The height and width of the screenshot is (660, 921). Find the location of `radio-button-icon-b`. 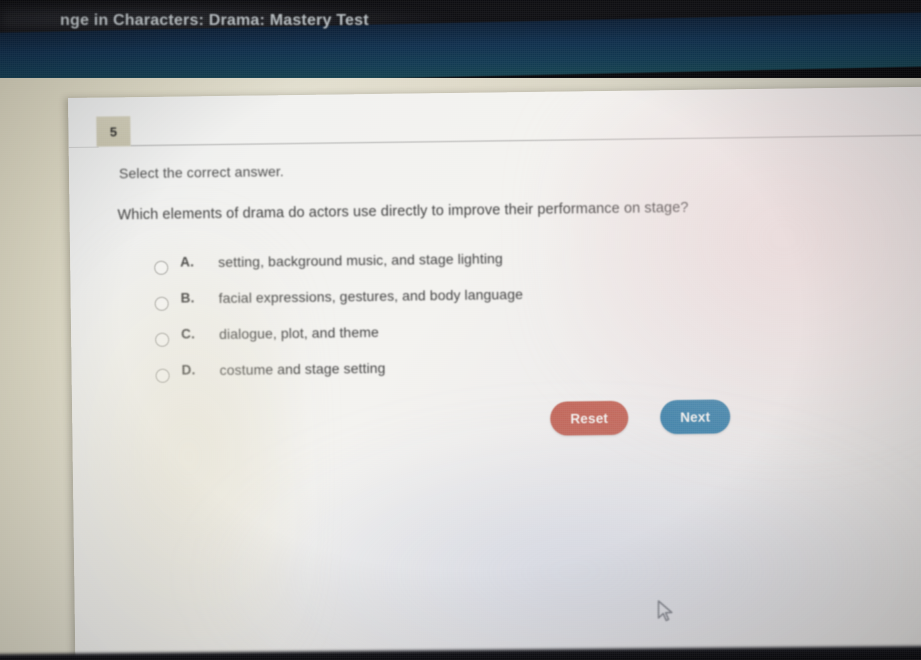

radio-button-icon-b is located at coordinates (161, 303).